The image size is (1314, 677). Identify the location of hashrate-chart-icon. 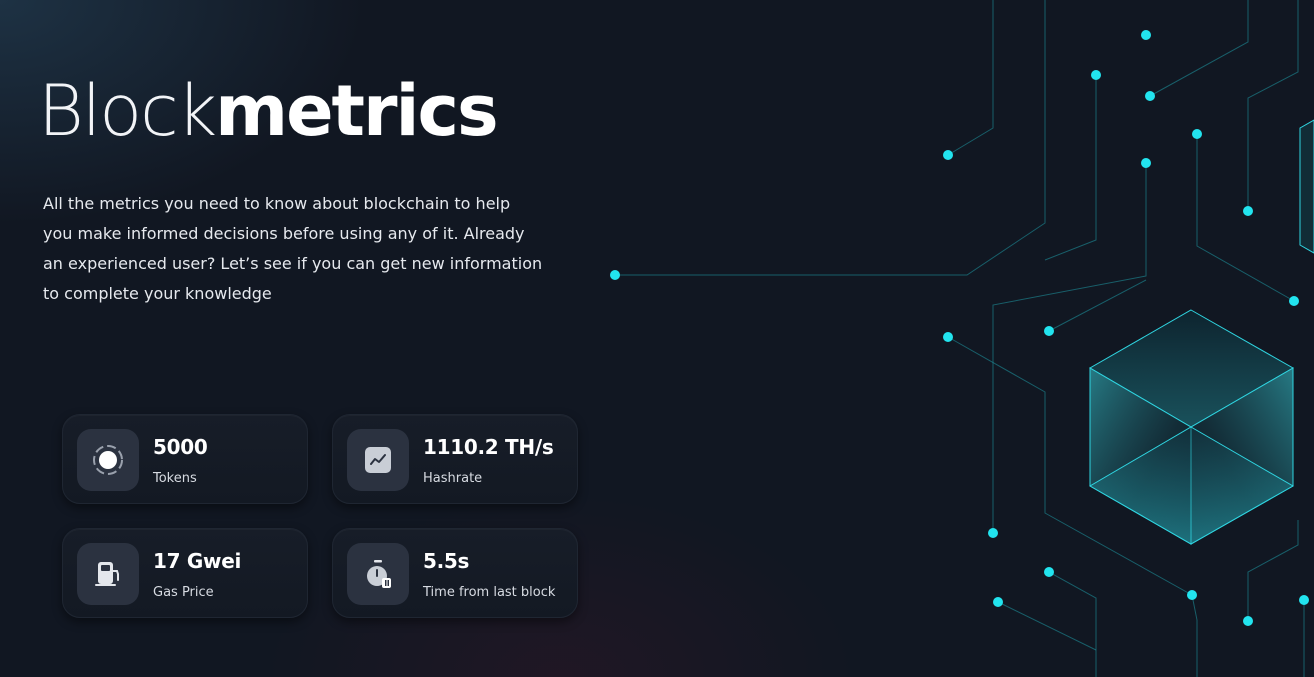
(378, 460).